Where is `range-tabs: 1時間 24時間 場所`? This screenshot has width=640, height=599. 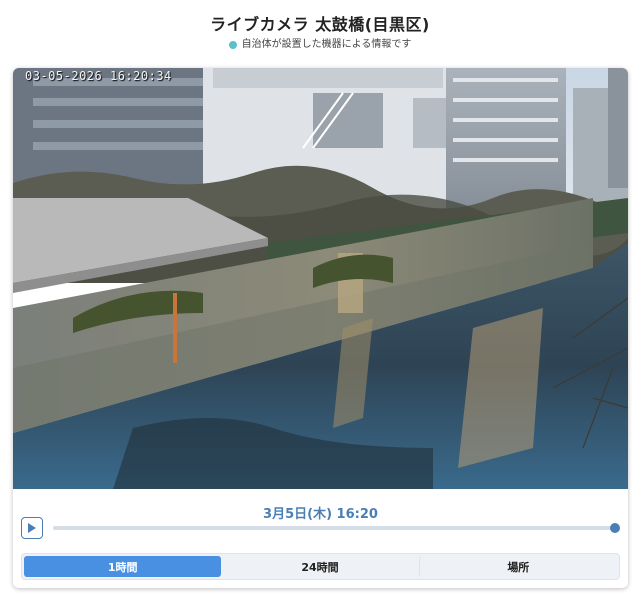
range-tabs: 1時間 24時間 場所 is located at coordinates (320, 566).